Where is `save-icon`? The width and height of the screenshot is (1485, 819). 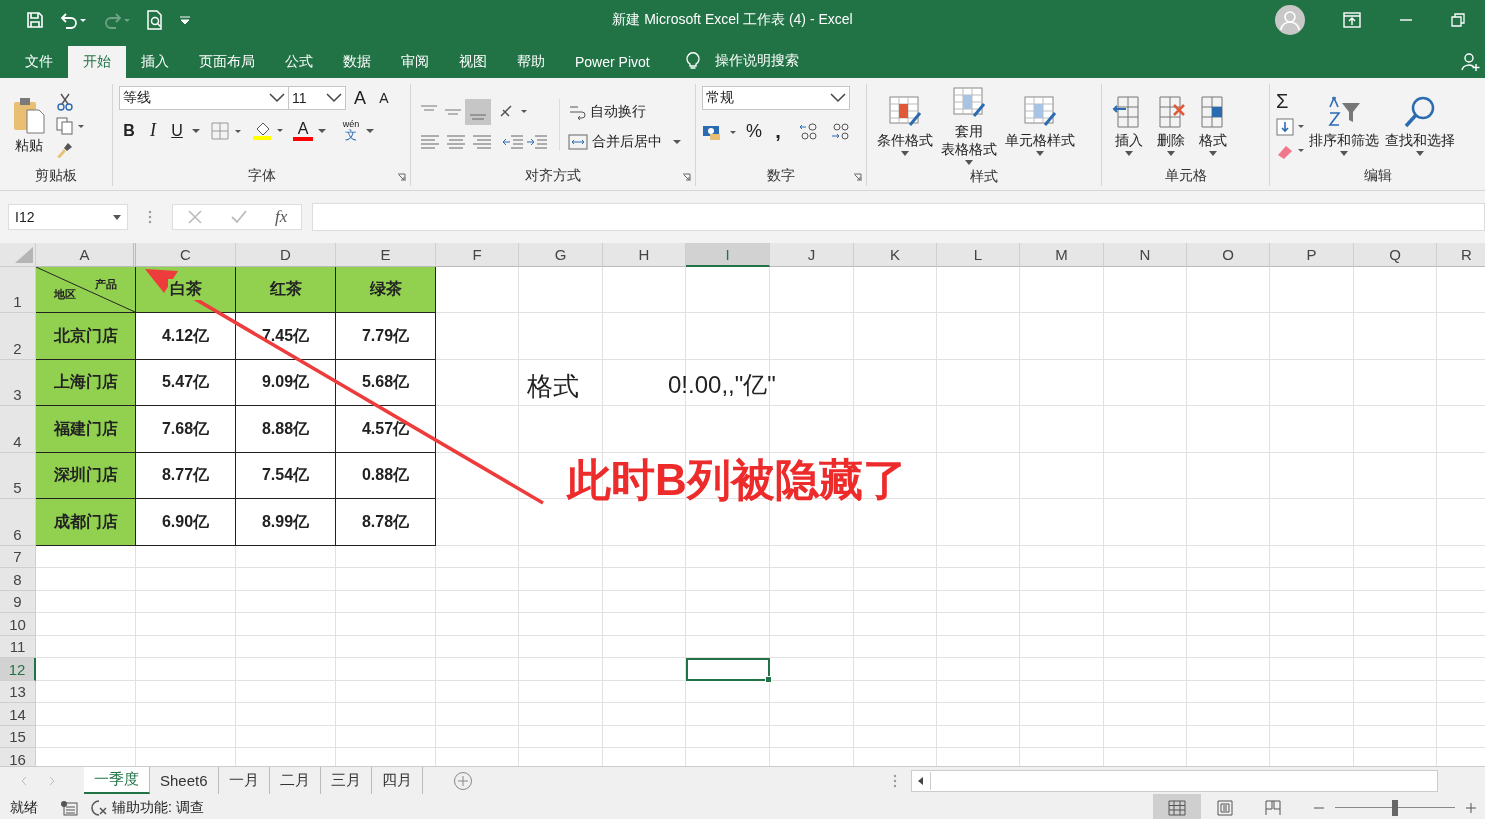
save-icon is located at coordinates (35, 20).